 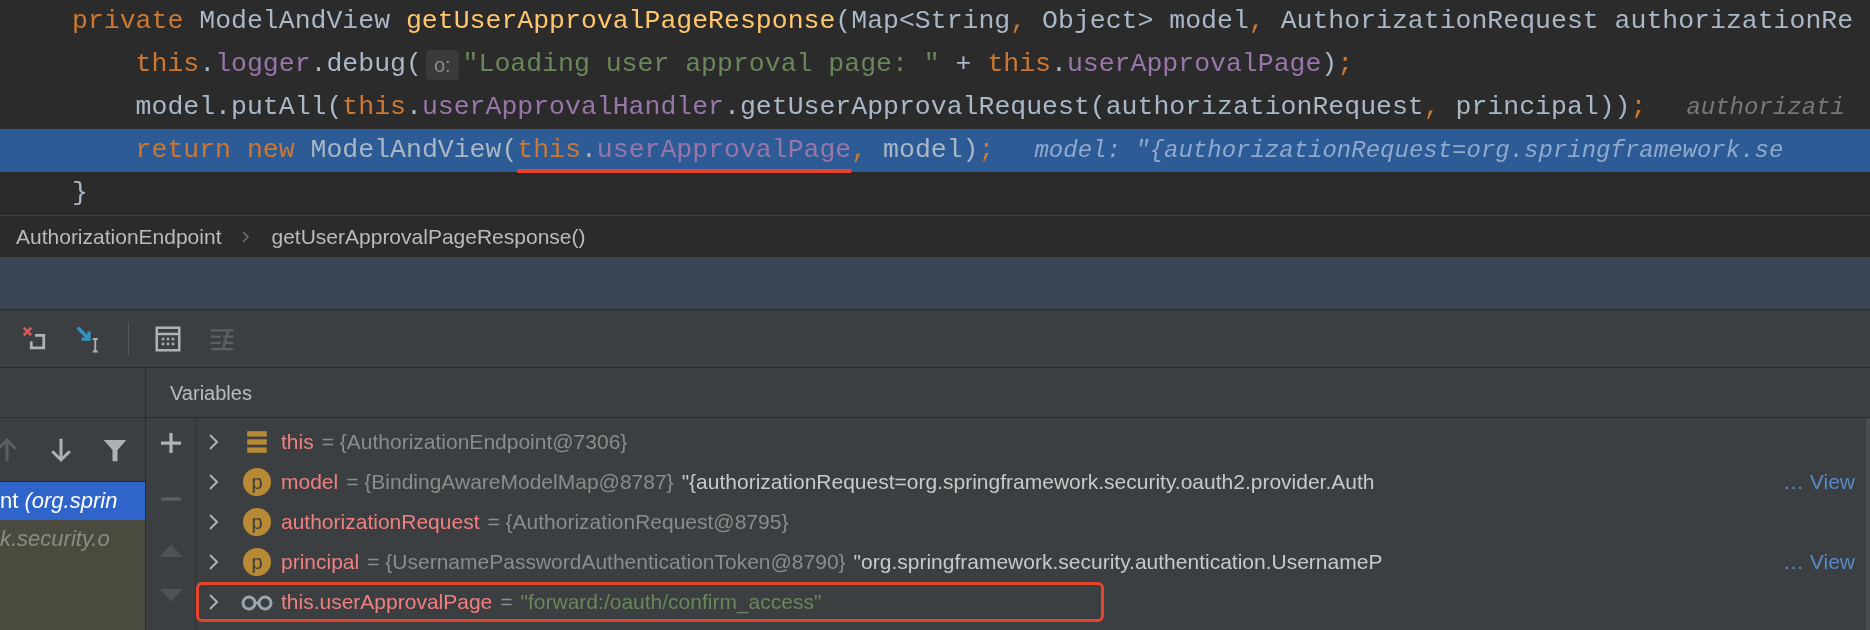 I want to click on variable-row: p principal = {UsernamePasswordAuthenticationToken@8790} "org.springframework.security.authentication.UsernameP … View, so click(x=1027, y=562).